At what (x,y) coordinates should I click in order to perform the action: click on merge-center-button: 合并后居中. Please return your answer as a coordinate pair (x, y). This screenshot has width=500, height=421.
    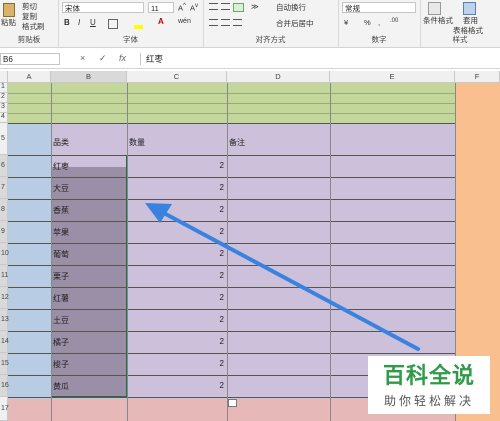
    Looking at the image, I should click on (295, 23).